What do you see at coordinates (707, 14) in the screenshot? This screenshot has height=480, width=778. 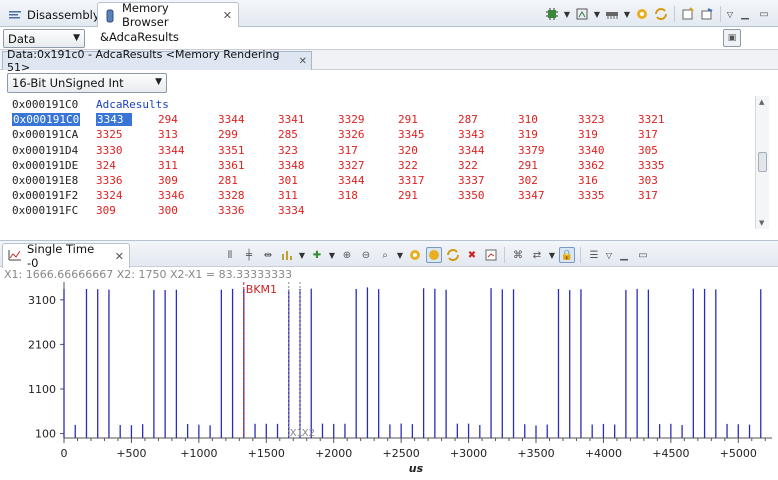 I see `pin-icon` at bounding box center [707, 14].